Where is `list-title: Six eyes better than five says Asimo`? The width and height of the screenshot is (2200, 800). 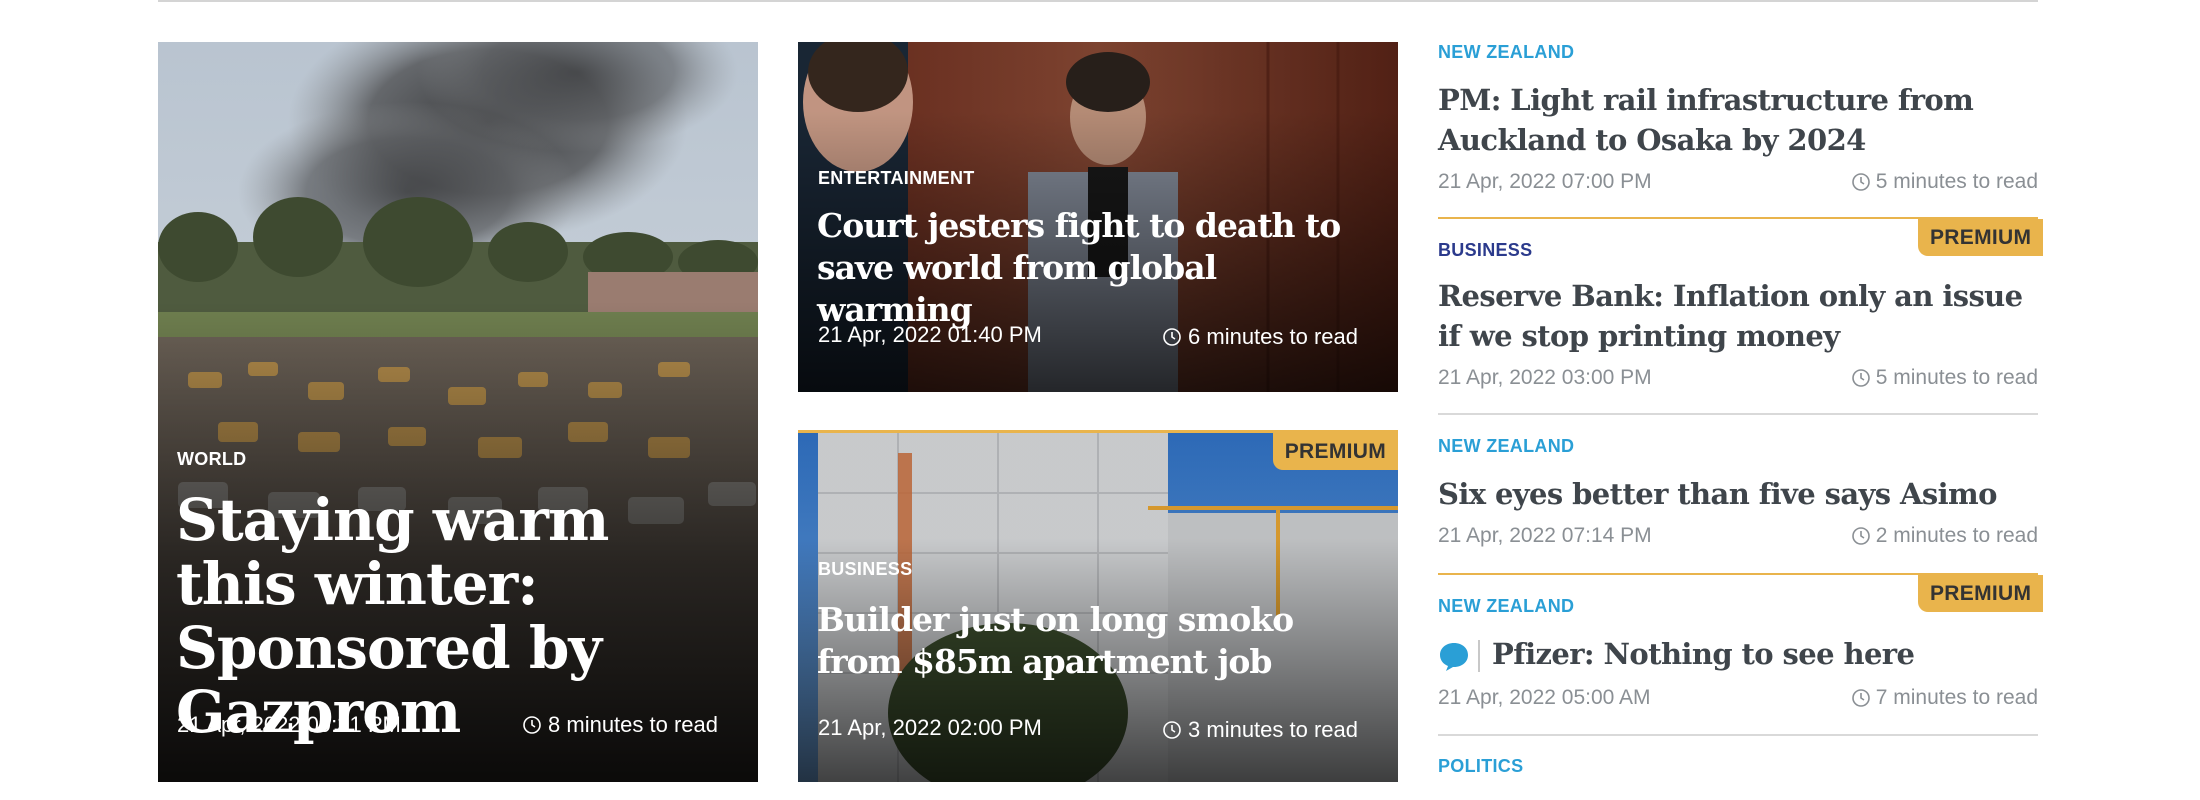 list-title: Six eyes better than five says Asimo is located at coordinates (1738, 494).